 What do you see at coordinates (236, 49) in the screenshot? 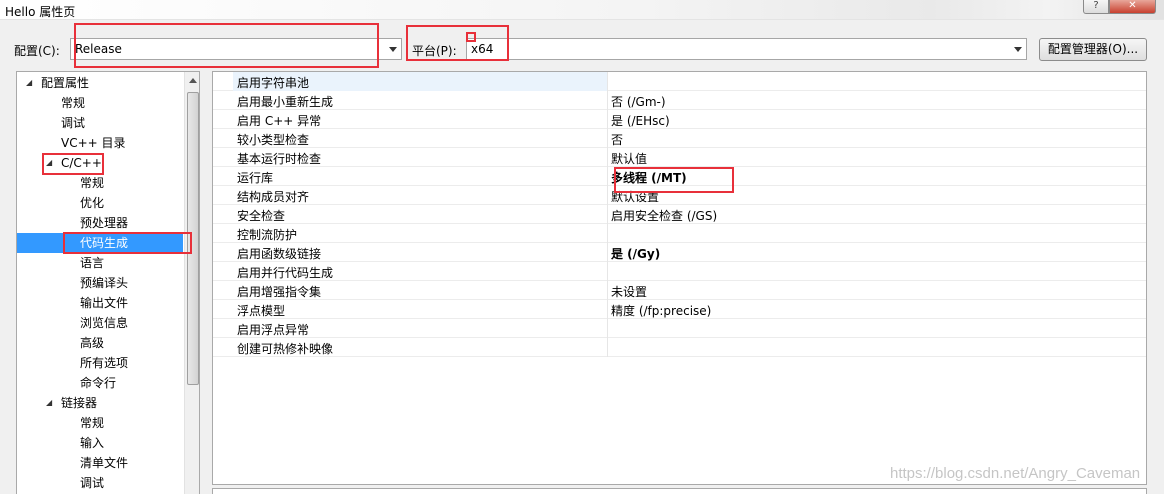
I see `config-dropdown: Release` at bounding box center [236, 49].